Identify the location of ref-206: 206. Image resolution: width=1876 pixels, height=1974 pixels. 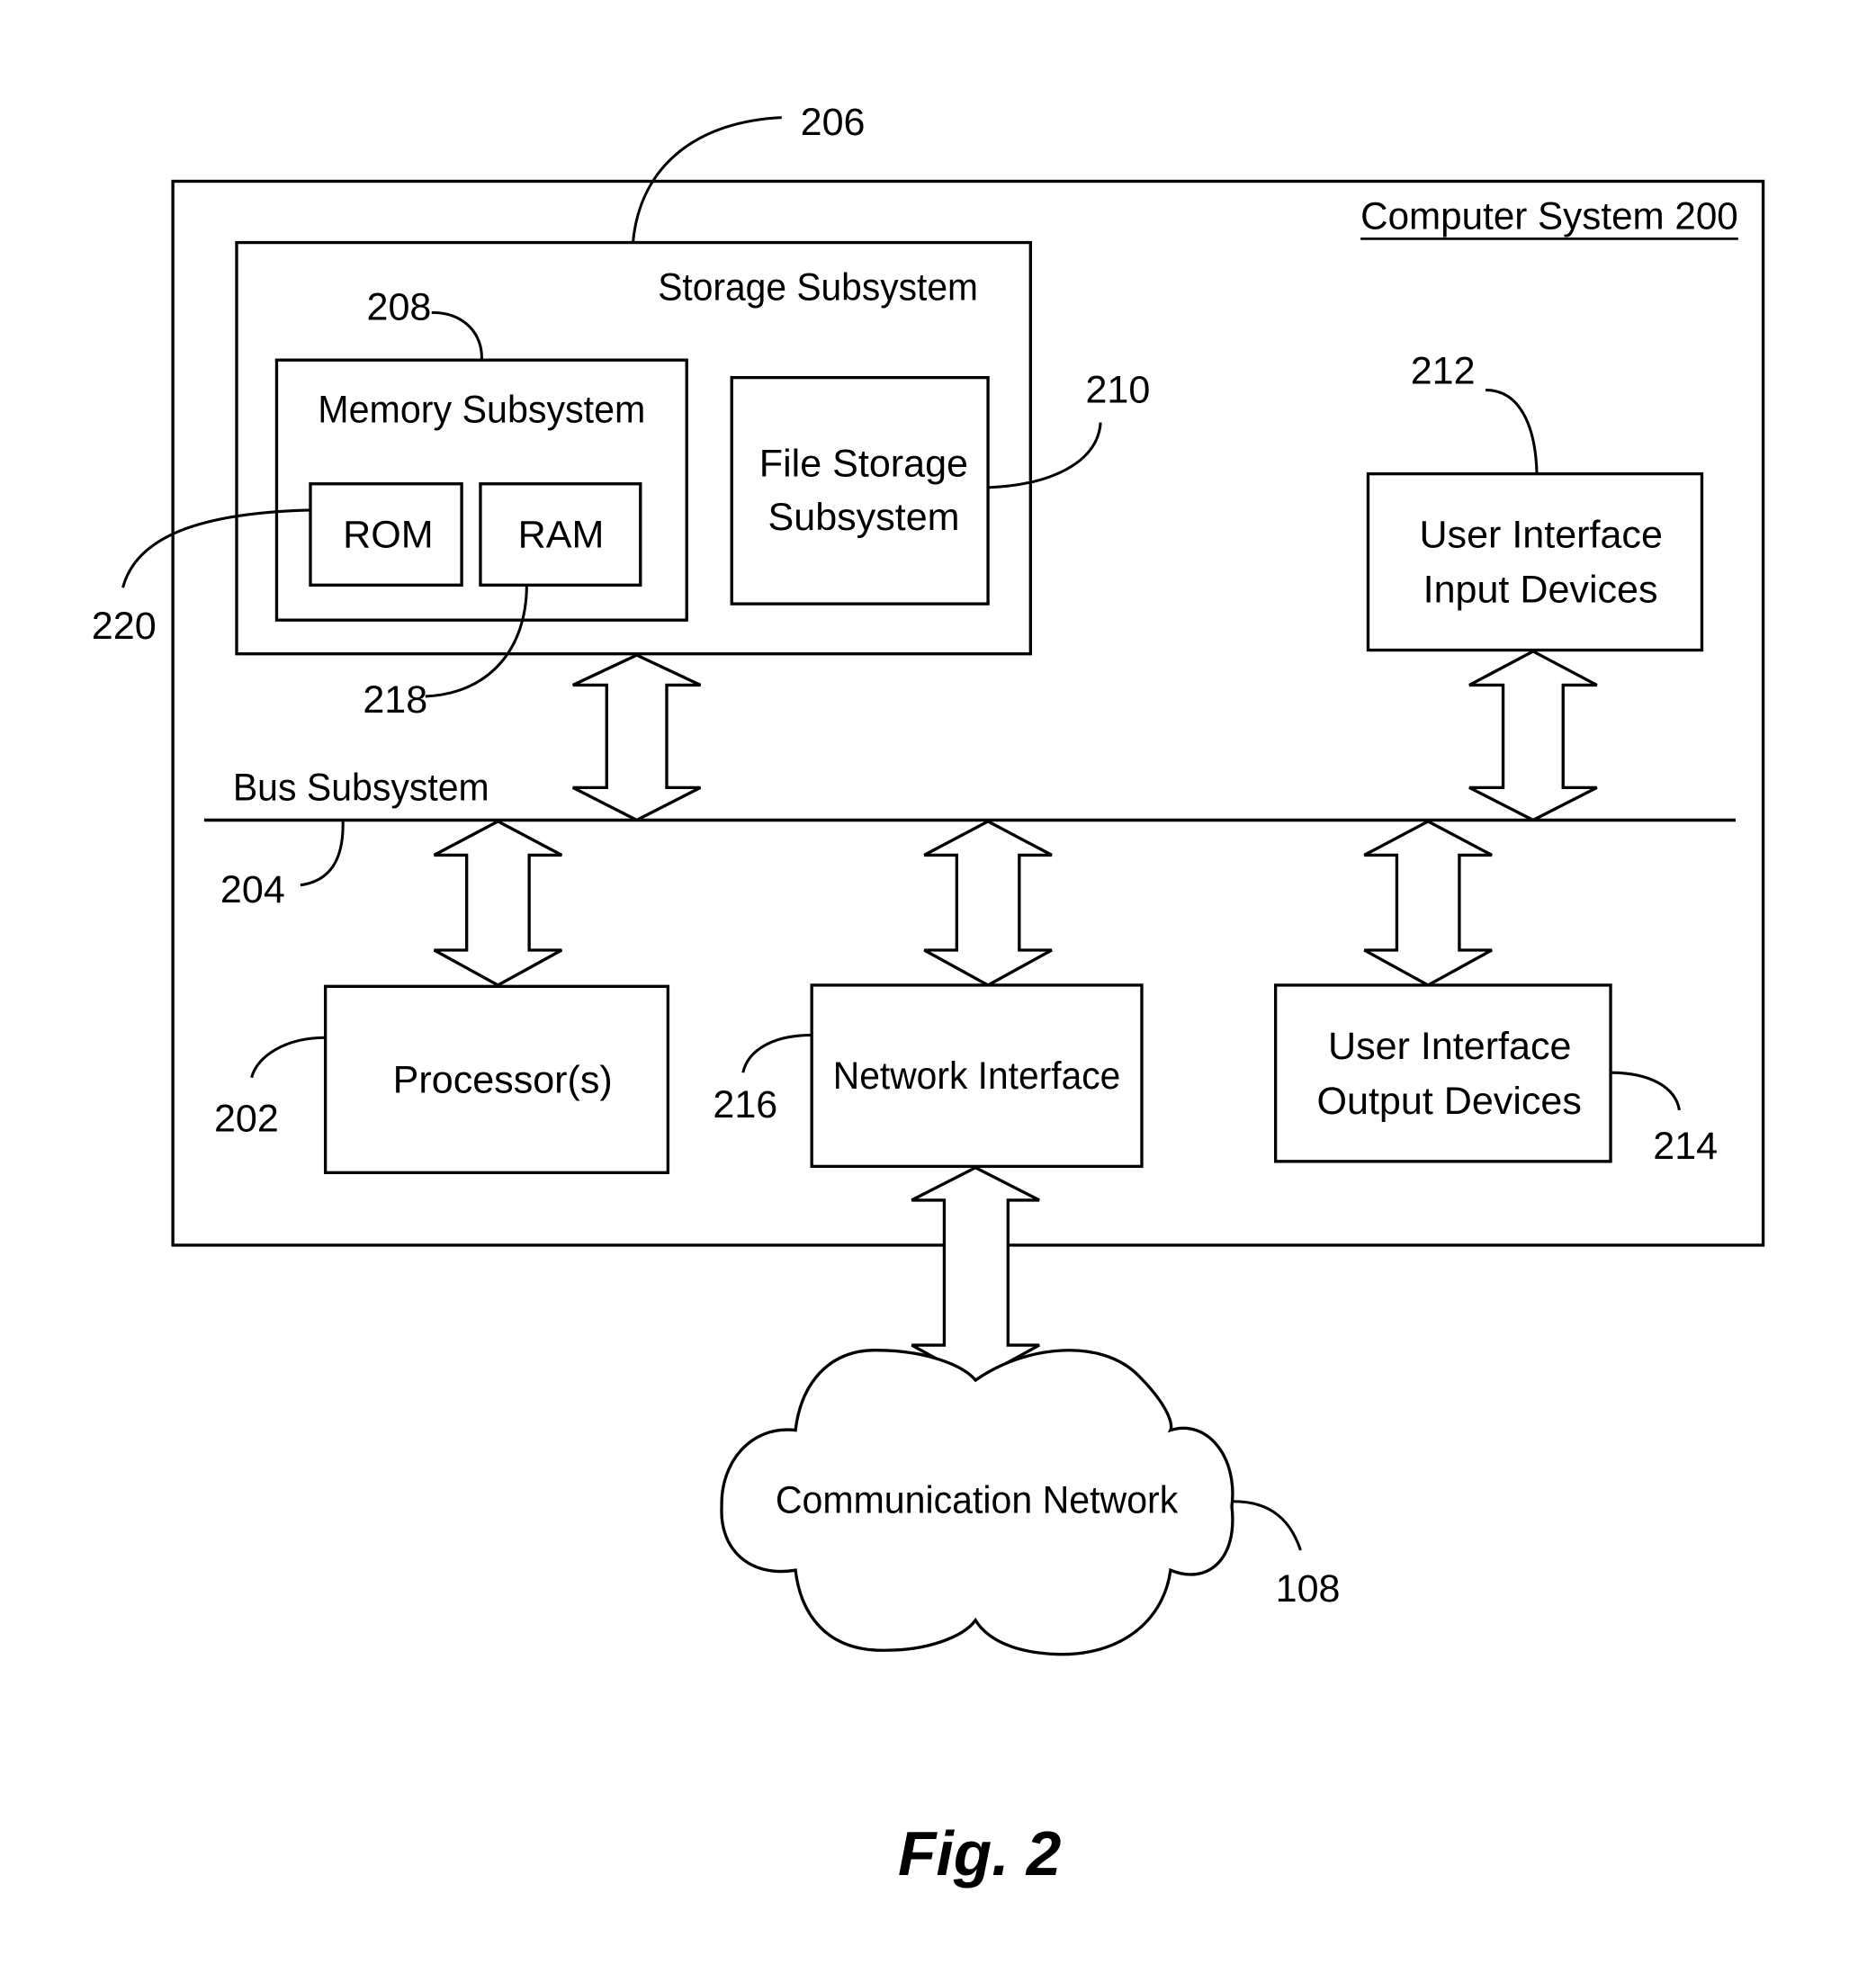
(833, 122).